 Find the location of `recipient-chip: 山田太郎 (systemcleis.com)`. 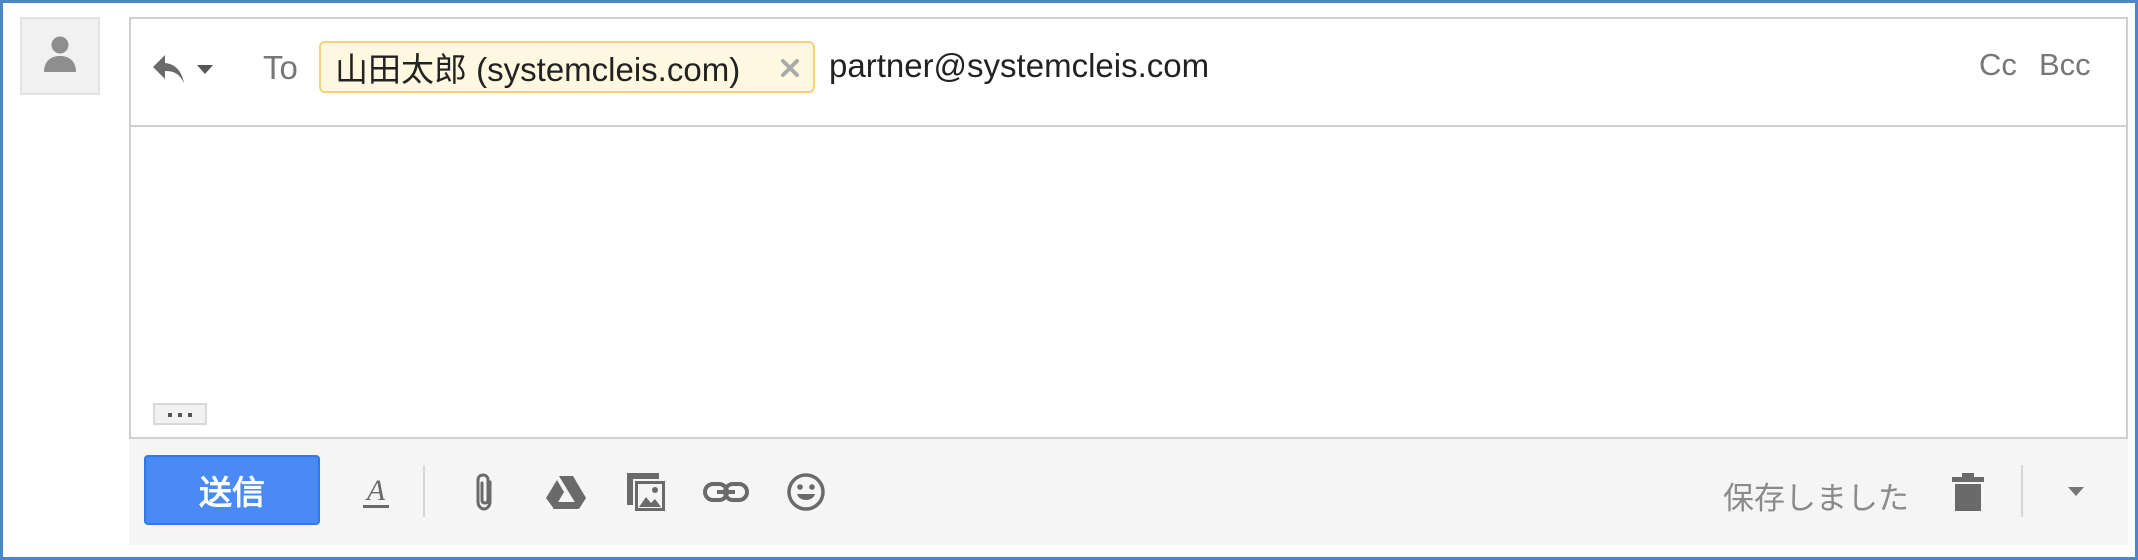

recipient-chip: 山田太郎 (systemcleis.com) is located at coordinates (567, 67).